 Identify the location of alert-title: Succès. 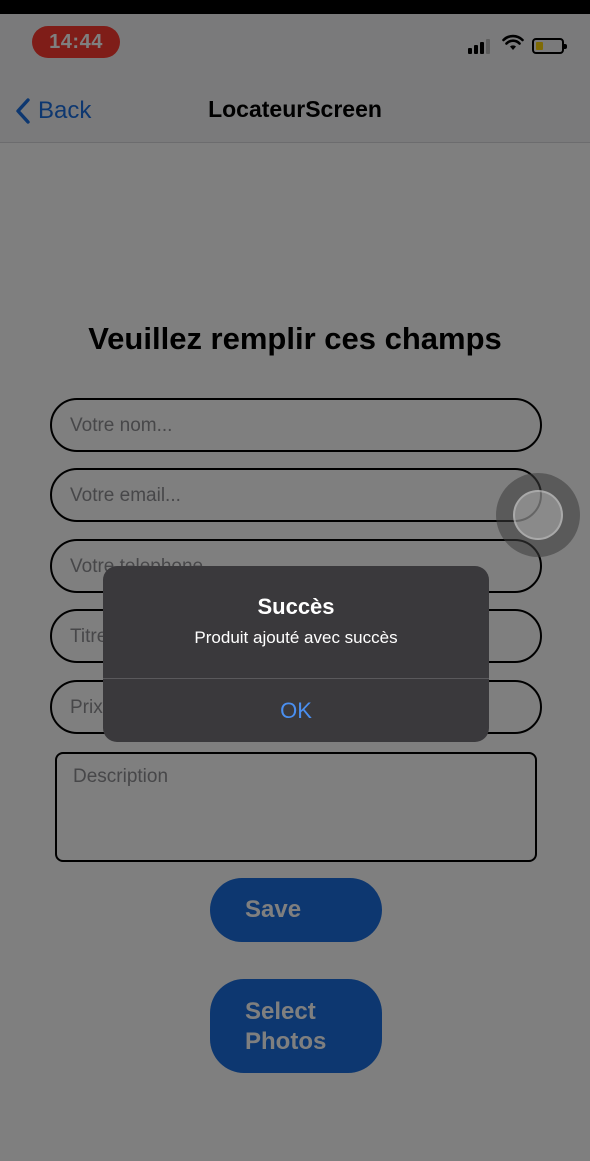
(296, 606).